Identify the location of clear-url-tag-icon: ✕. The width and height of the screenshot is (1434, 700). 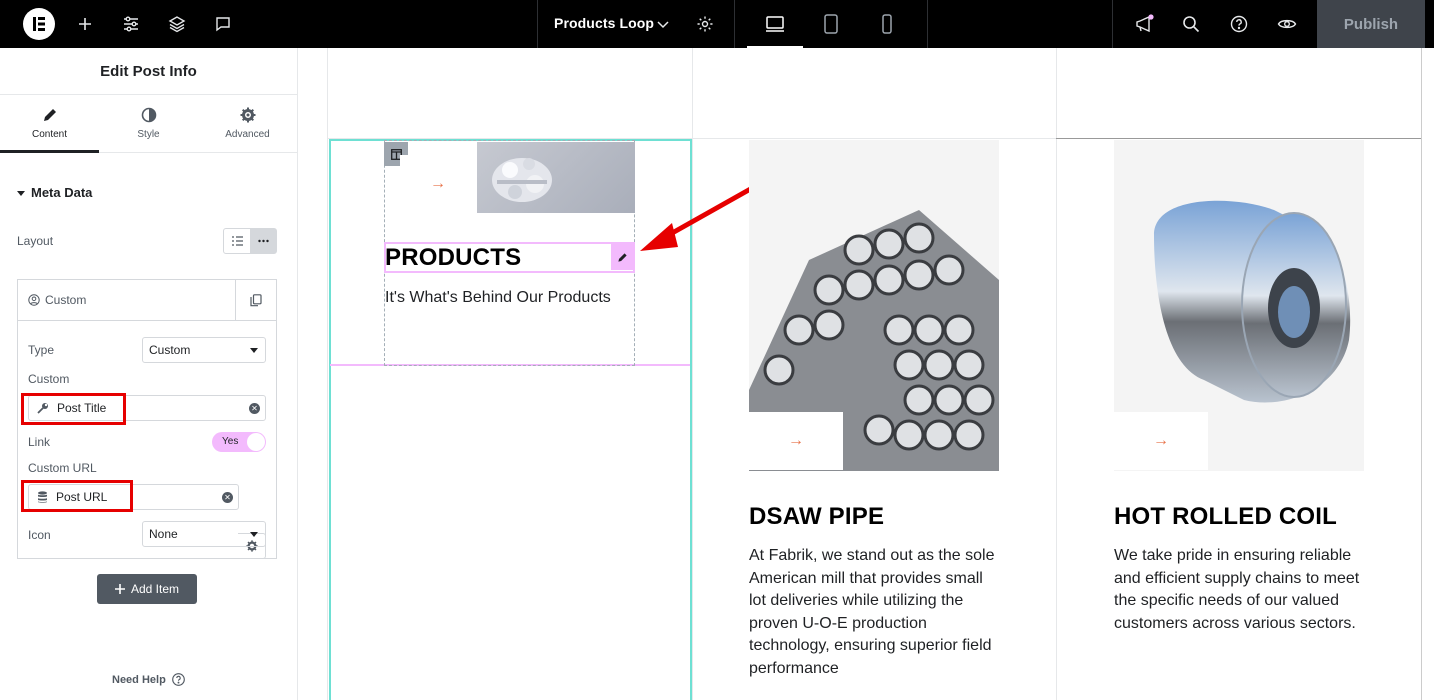
(227, 497).